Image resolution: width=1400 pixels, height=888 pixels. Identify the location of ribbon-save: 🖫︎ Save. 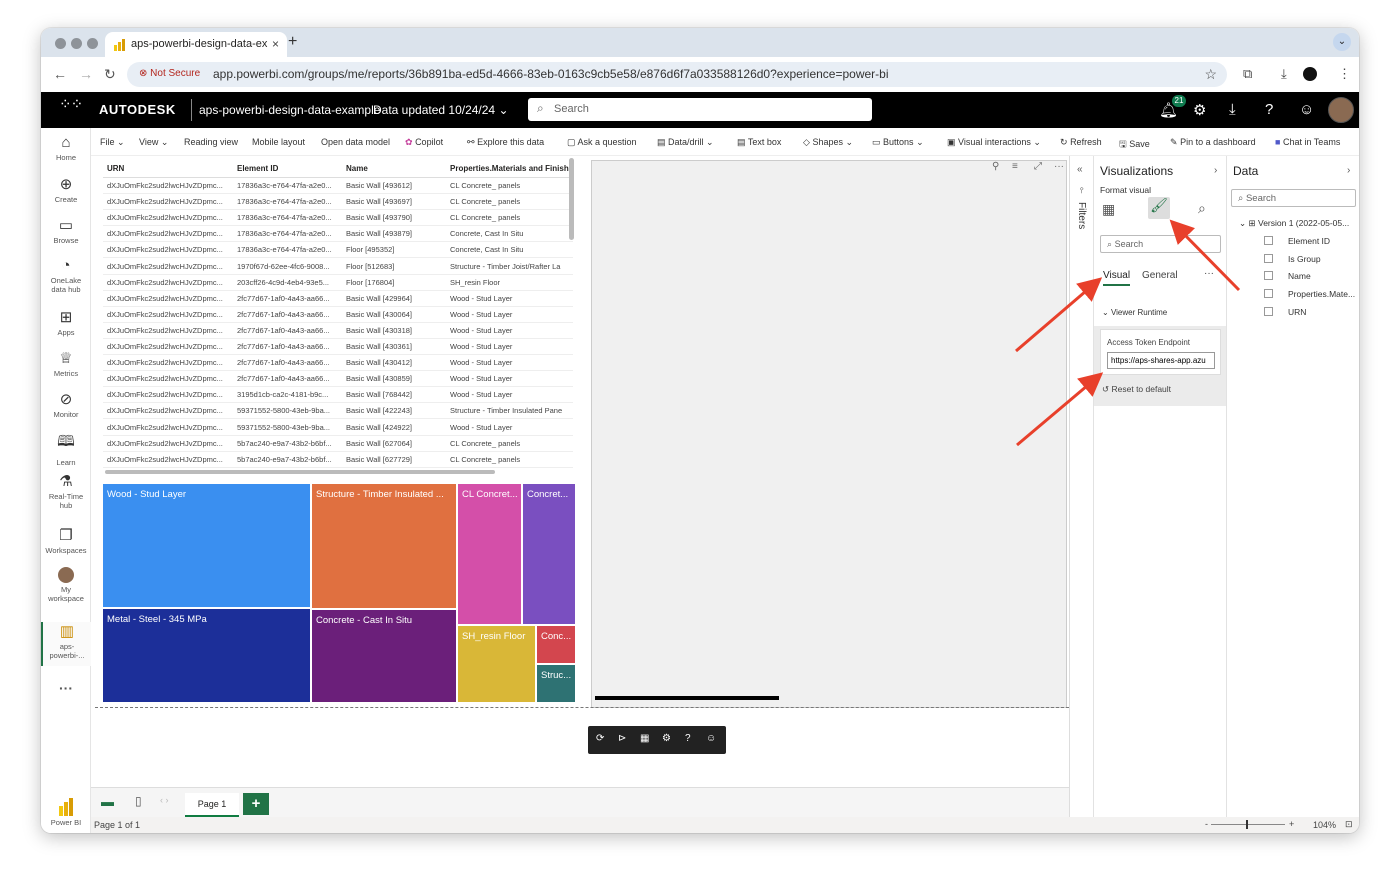
(1134, 145).